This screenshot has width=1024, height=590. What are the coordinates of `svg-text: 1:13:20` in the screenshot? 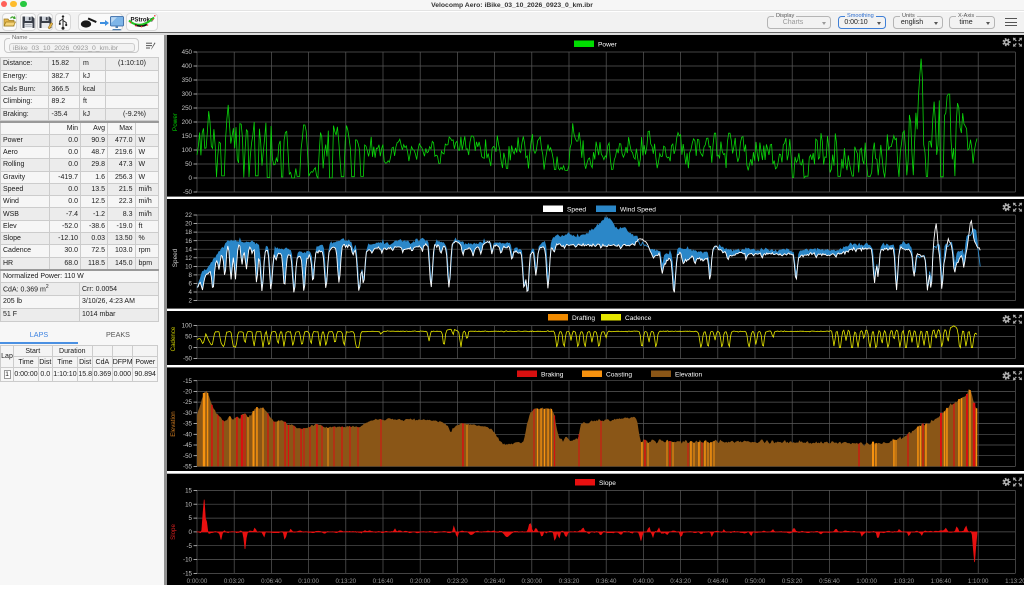 It's located at (1014, 581).